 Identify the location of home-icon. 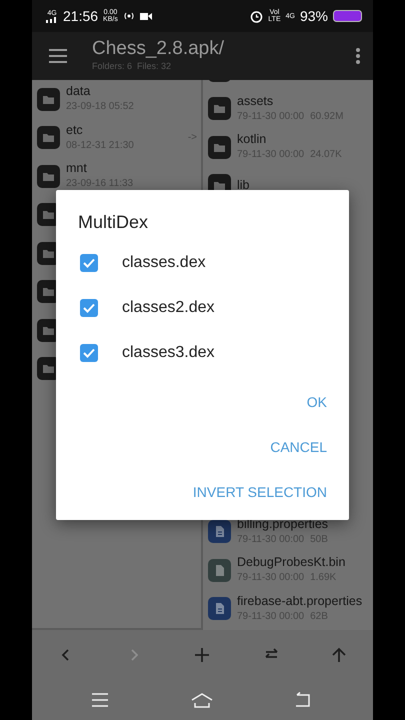
(202, 700).